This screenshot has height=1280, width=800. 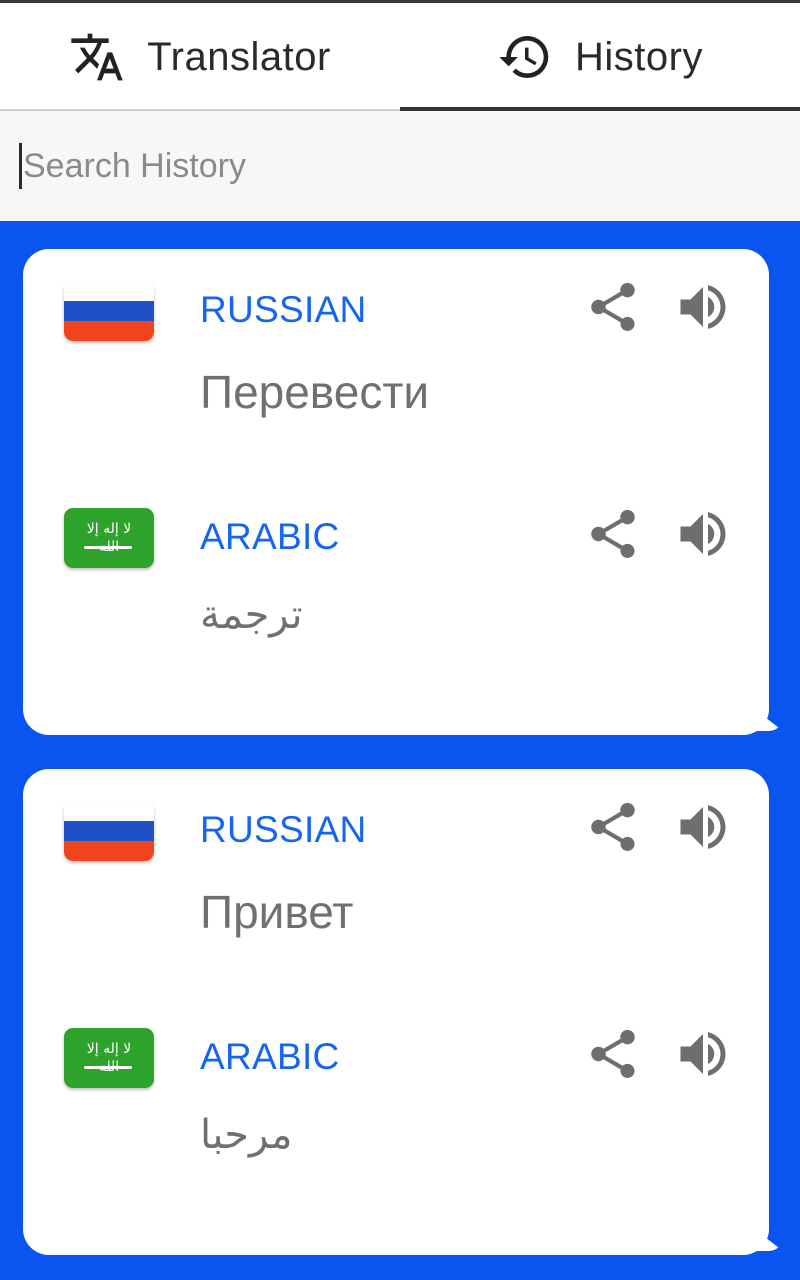 I want to click on tab-history-label: History, so click(x=639, y=56).